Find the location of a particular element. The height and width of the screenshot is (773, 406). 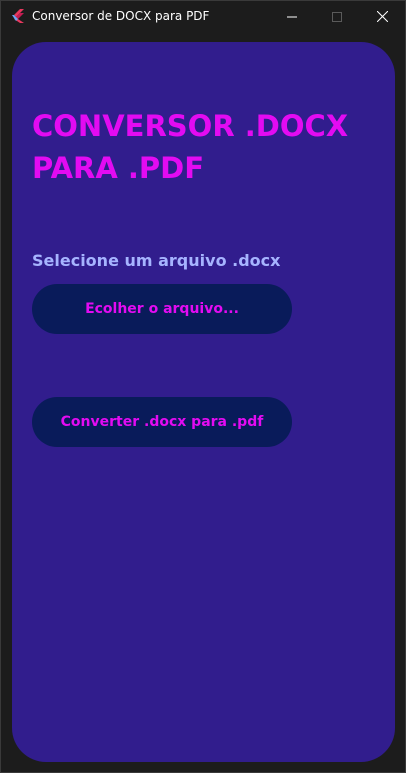

title-bar: Conversor de DOCX para PDF is located at coordinates (203, 16).